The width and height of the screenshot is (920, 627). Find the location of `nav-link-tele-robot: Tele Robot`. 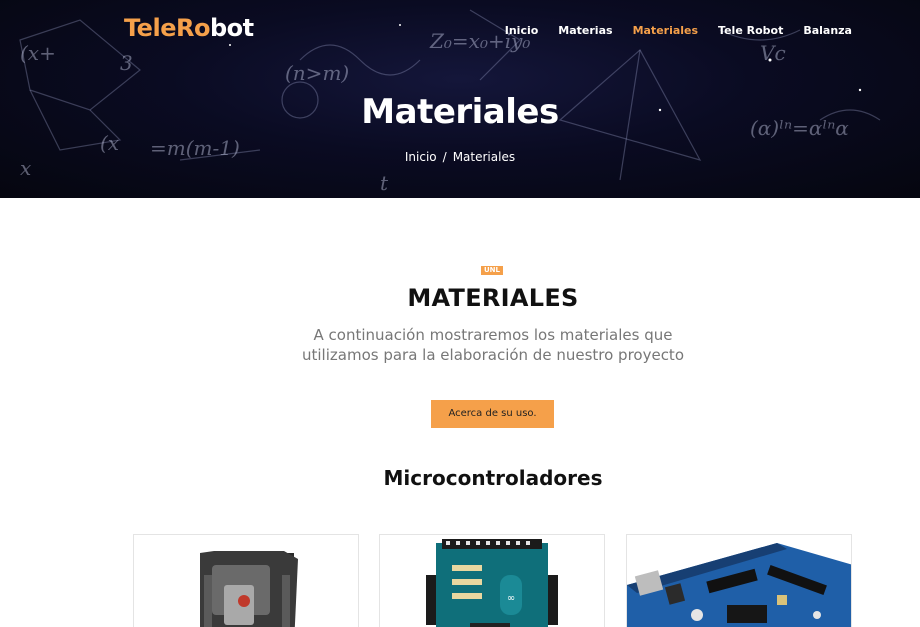

nav-link-tele-robot: Tele Robot is located at coordinates (750, 30).